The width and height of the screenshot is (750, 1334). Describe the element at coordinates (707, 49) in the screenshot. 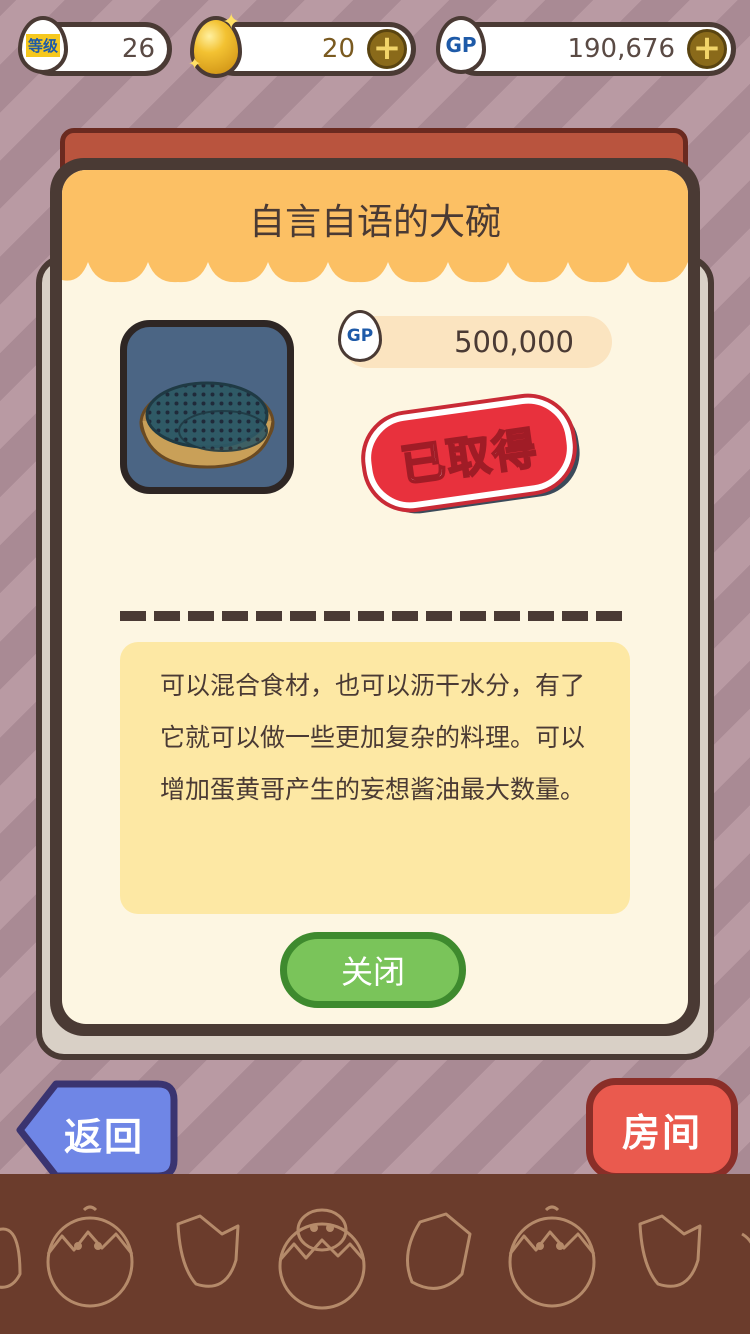

I see `add-gp-button: +` at that location.